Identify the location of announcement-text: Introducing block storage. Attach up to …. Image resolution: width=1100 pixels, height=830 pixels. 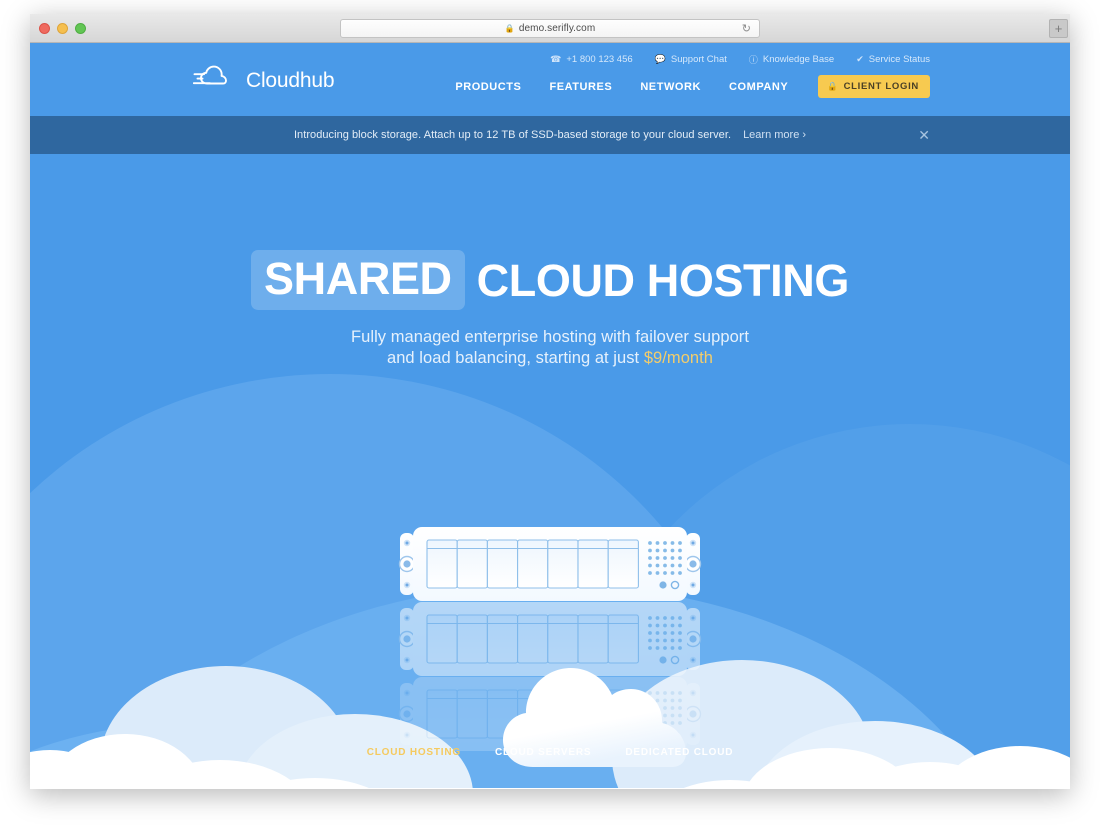
(512, 135).